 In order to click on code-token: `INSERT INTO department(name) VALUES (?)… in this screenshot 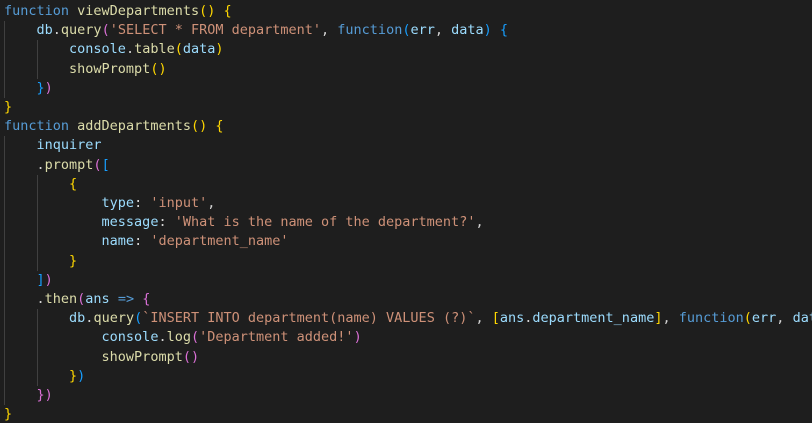, I will do `click(309, 318)`.